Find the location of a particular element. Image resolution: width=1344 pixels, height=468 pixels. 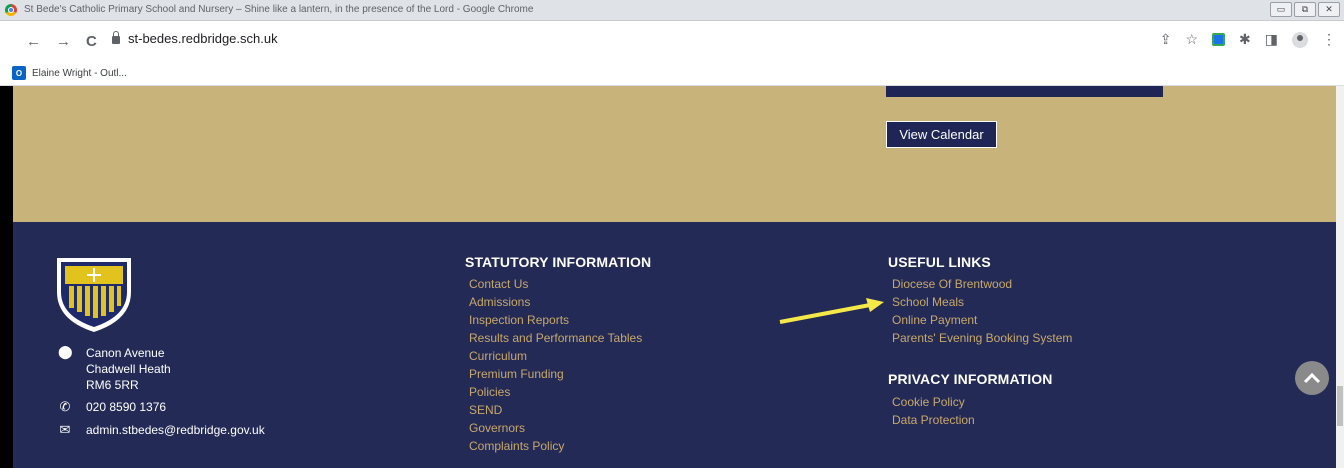

footer-link-results: Results and Performance Tables is located at coordinates (555, 338).